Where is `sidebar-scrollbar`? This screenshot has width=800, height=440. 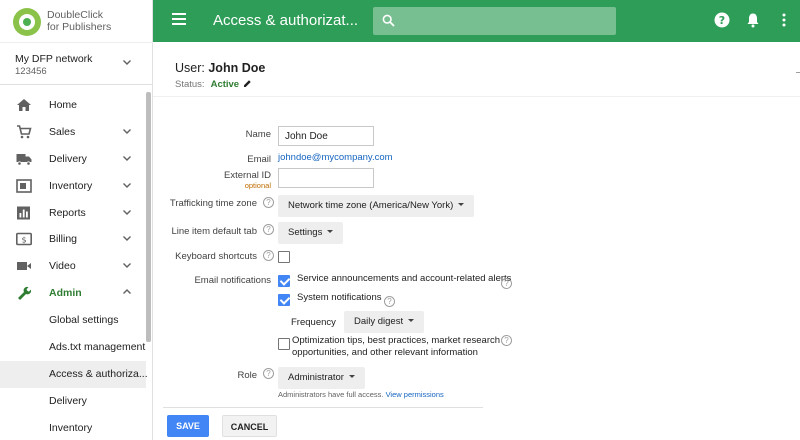 sidebar-scrollbar is located at coordinates (148, 217).